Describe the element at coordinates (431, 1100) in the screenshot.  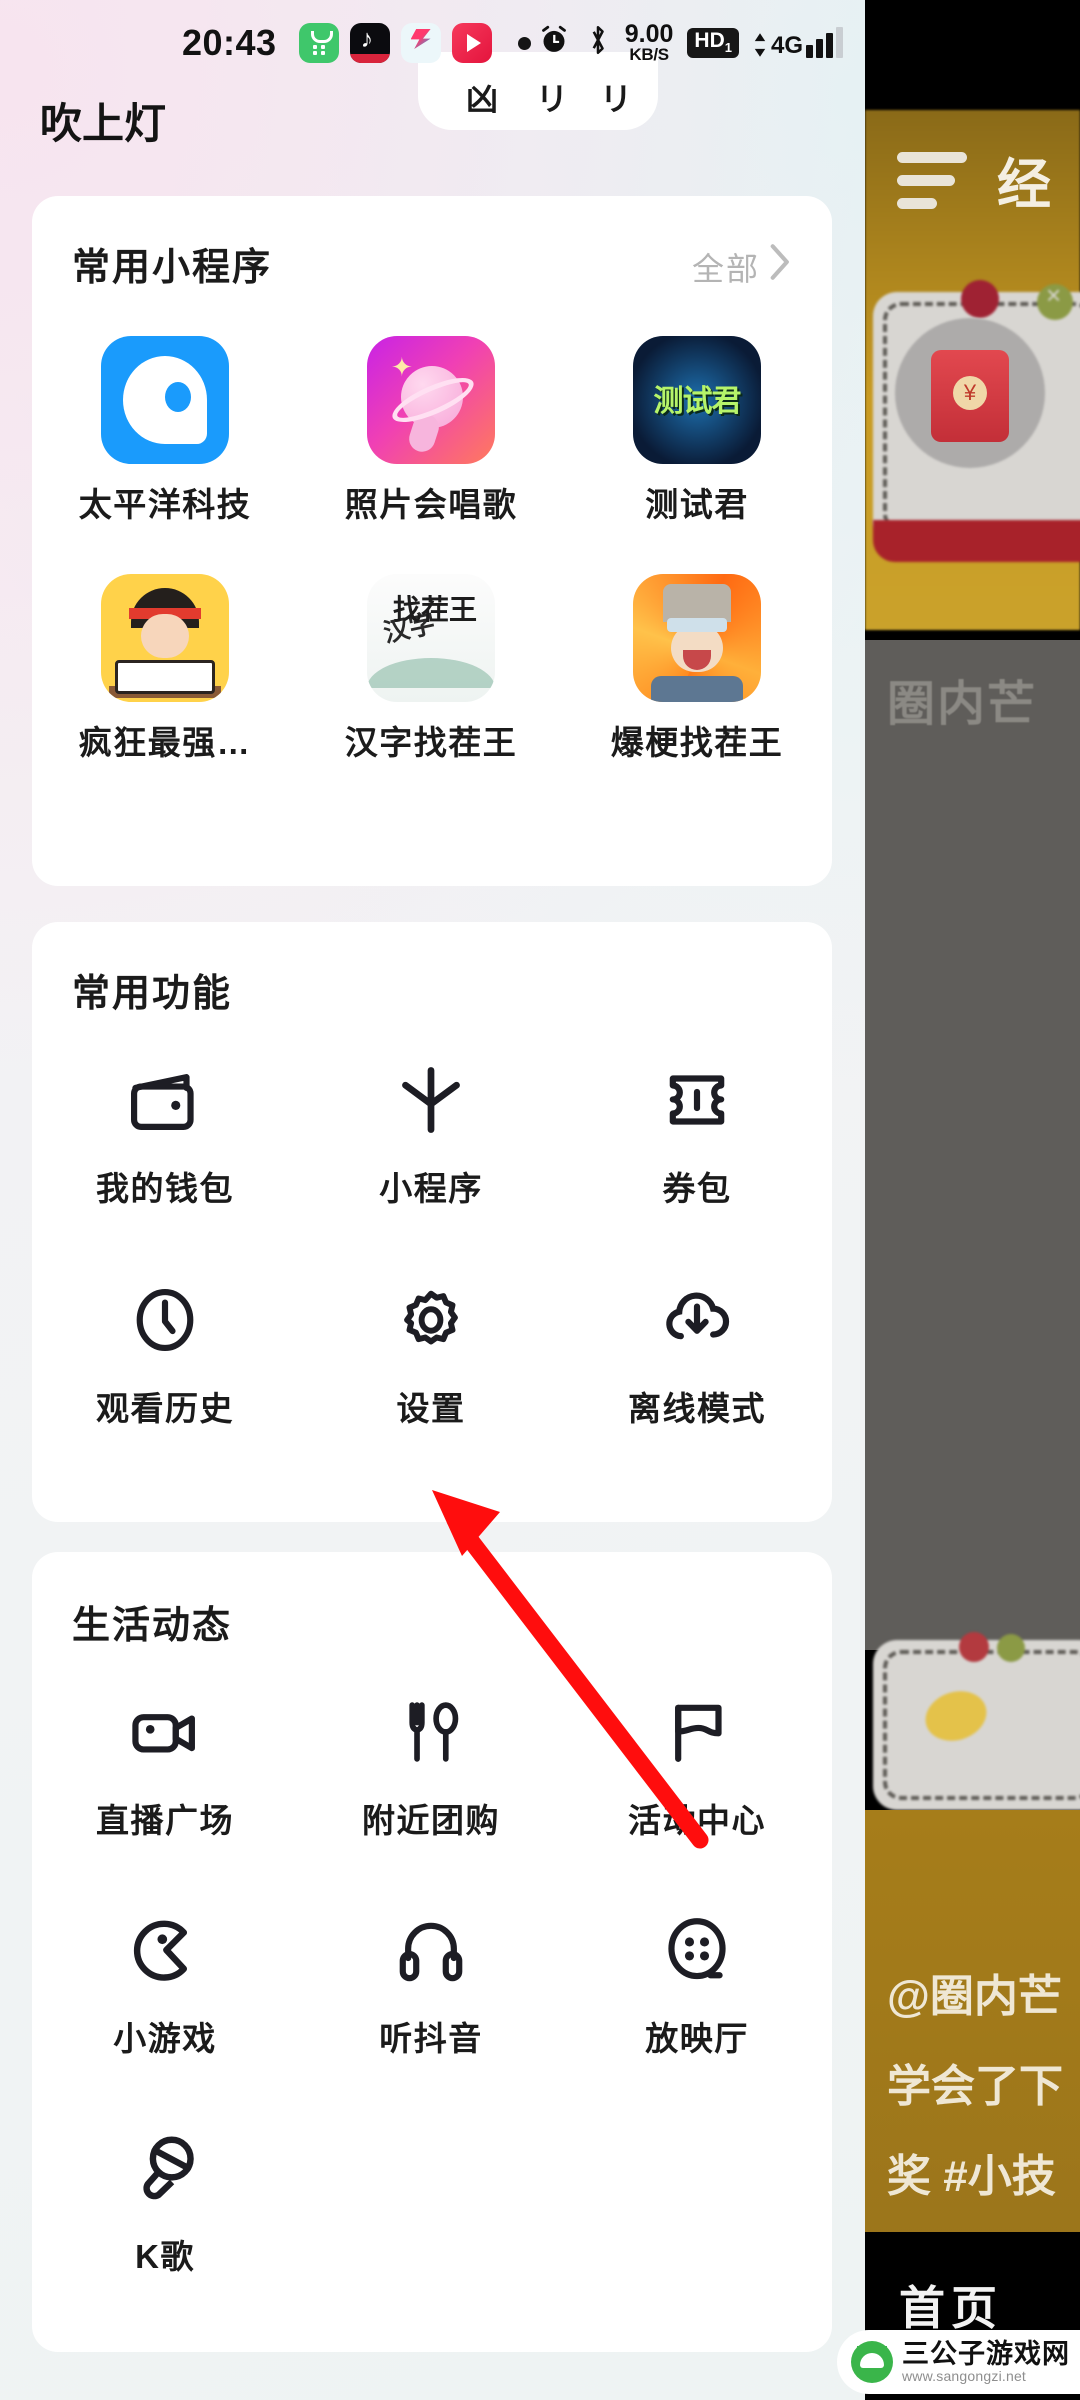
I see `mini-program-asterisk-icon` at that location.